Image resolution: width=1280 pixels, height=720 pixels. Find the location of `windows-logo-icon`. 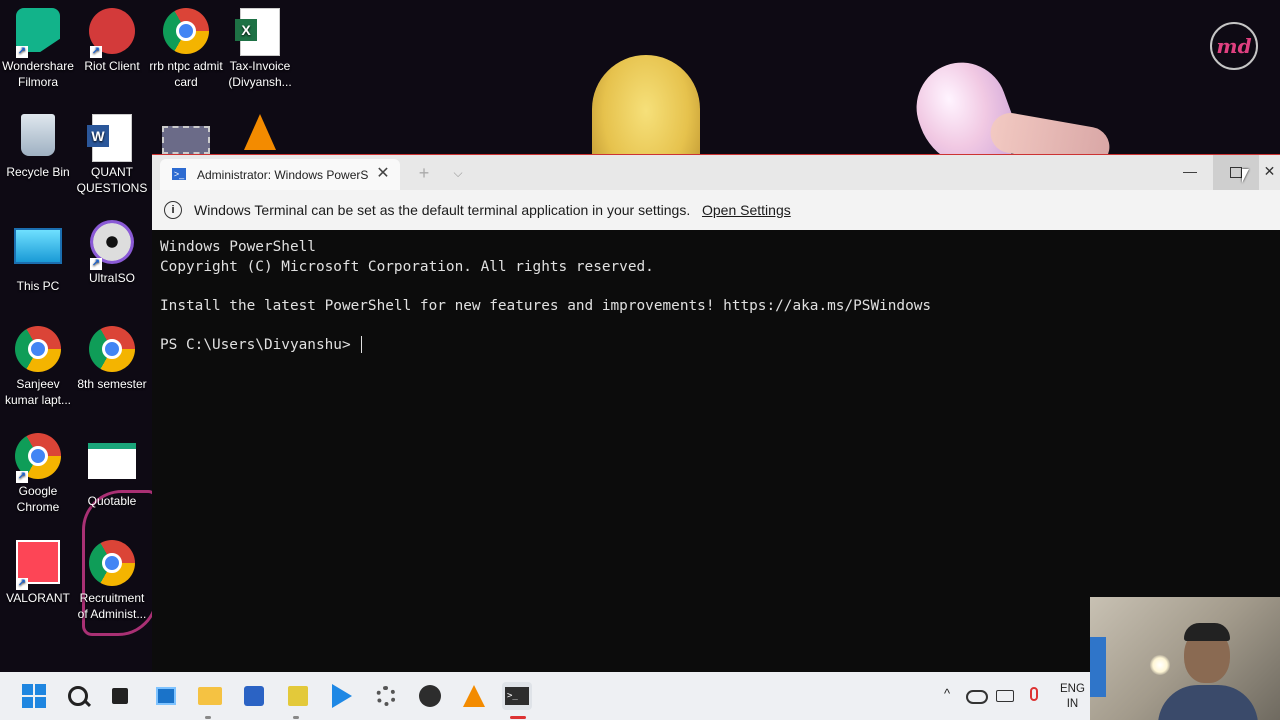

windows-logo-icon is located at coordinates (34, 696).